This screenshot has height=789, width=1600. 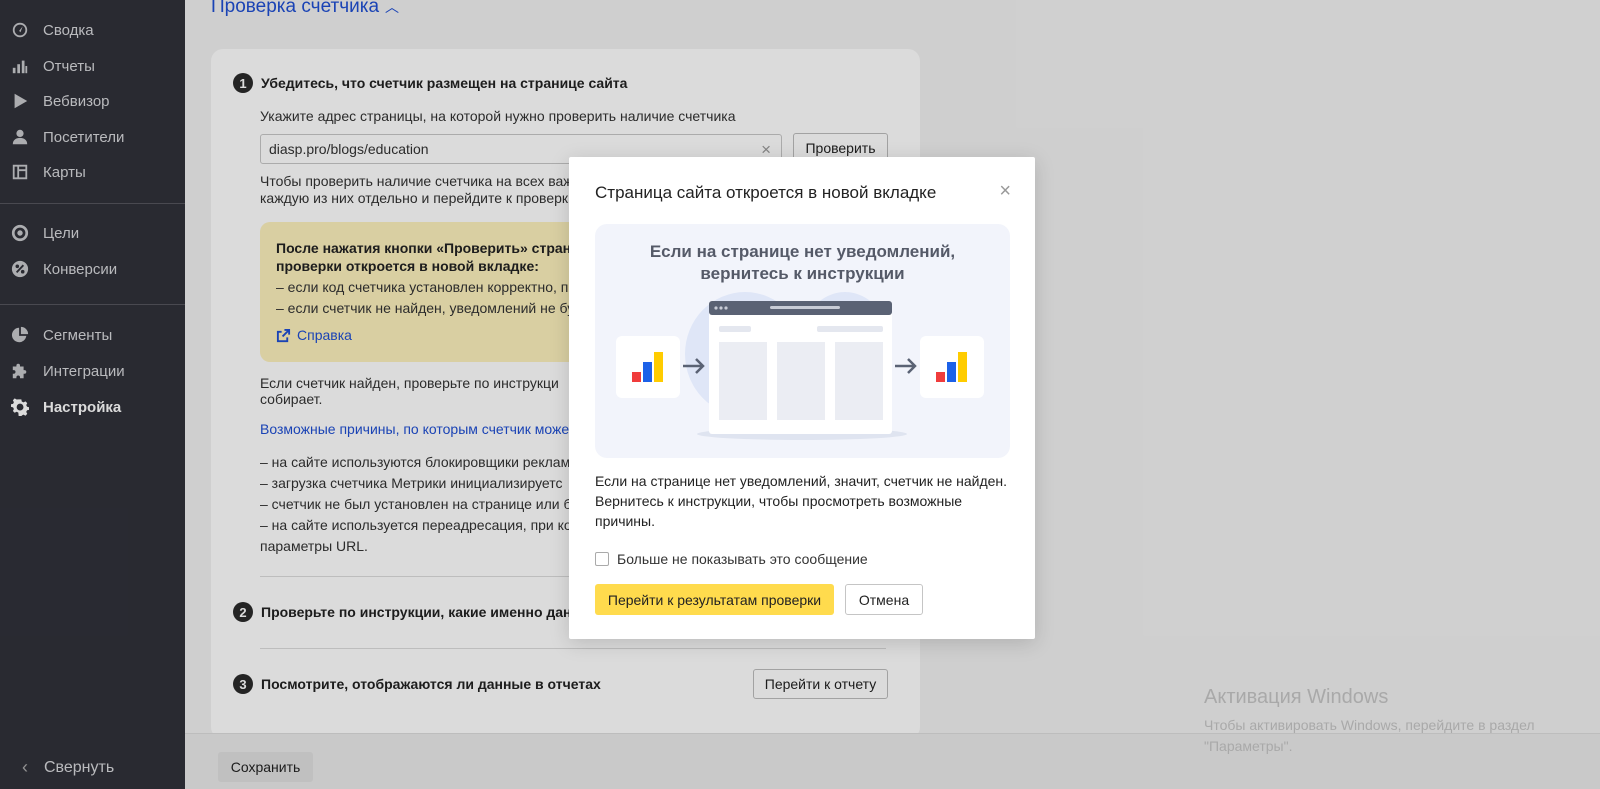 What do you see at coordinates (714, 599) in the screenshot?
I see `go-to-results-button: Перейти к результатам проверки` at bounding box center [714, 599].